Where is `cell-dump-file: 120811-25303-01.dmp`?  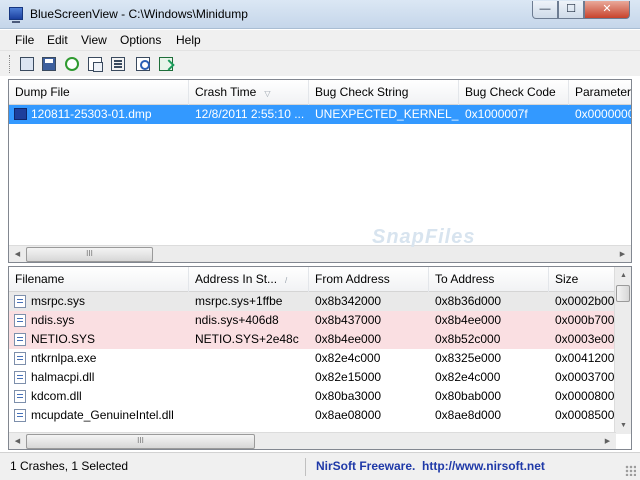
cell-dump-file: 120811-25303-01.dmp is located at coordinates (91, 114).